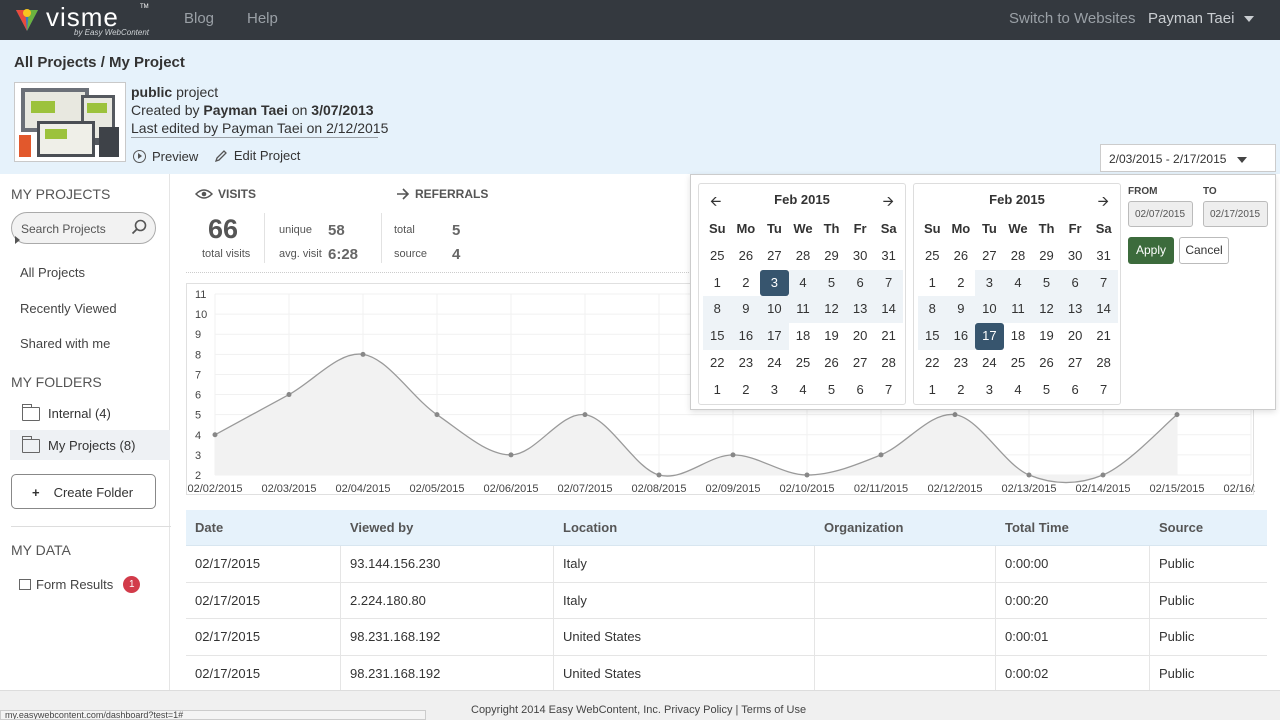 This screenshot has height=720, width=1280. Describe the element at coordinates (70, 122) in the screenshot. I see `project-thumbnail` at that location.